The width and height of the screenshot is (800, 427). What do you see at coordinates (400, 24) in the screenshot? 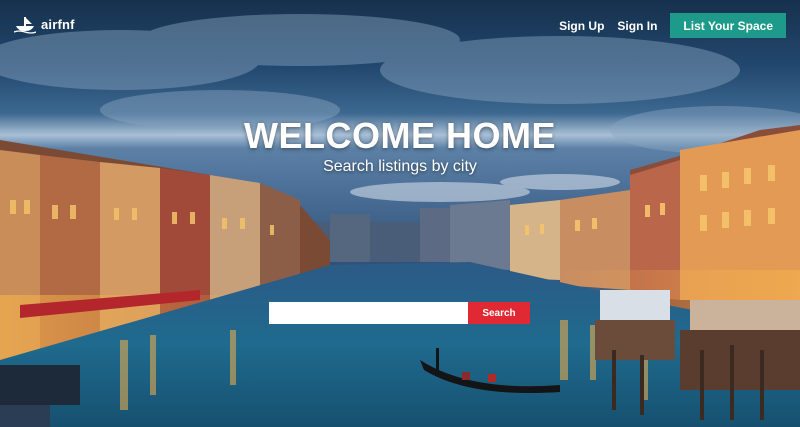
I see `top-navbar: airfnf Sign Up Sign In List Your Space` at bounding box center [400, 24].